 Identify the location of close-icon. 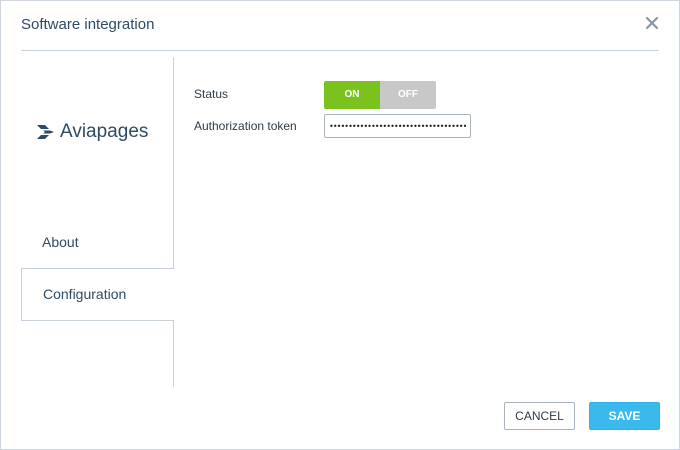
(652, 23).